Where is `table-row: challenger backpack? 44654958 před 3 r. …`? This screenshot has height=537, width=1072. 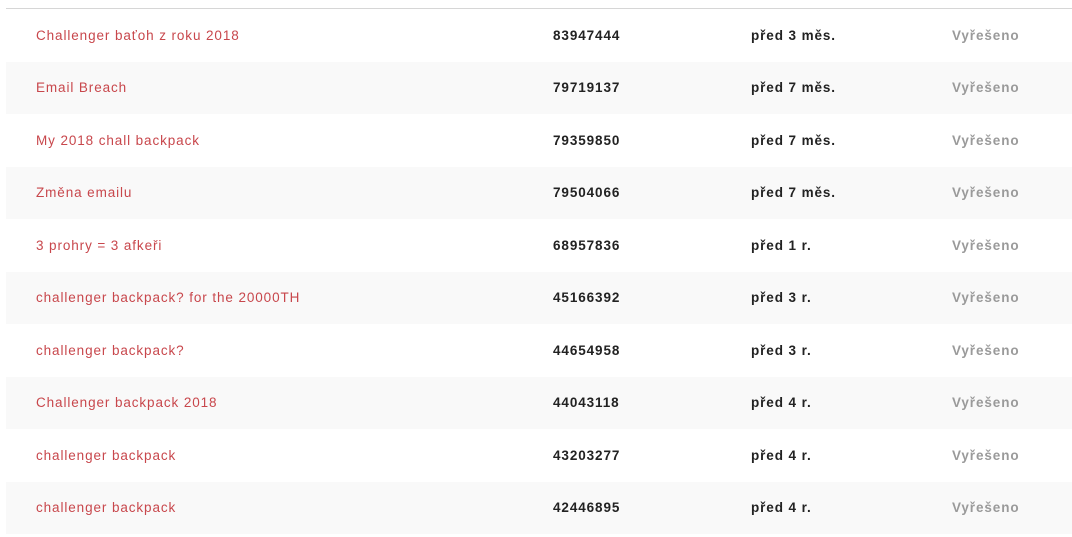
table-row: challenger backpack? 44654958 před 3 r. … is located at coordinates (539, 350).